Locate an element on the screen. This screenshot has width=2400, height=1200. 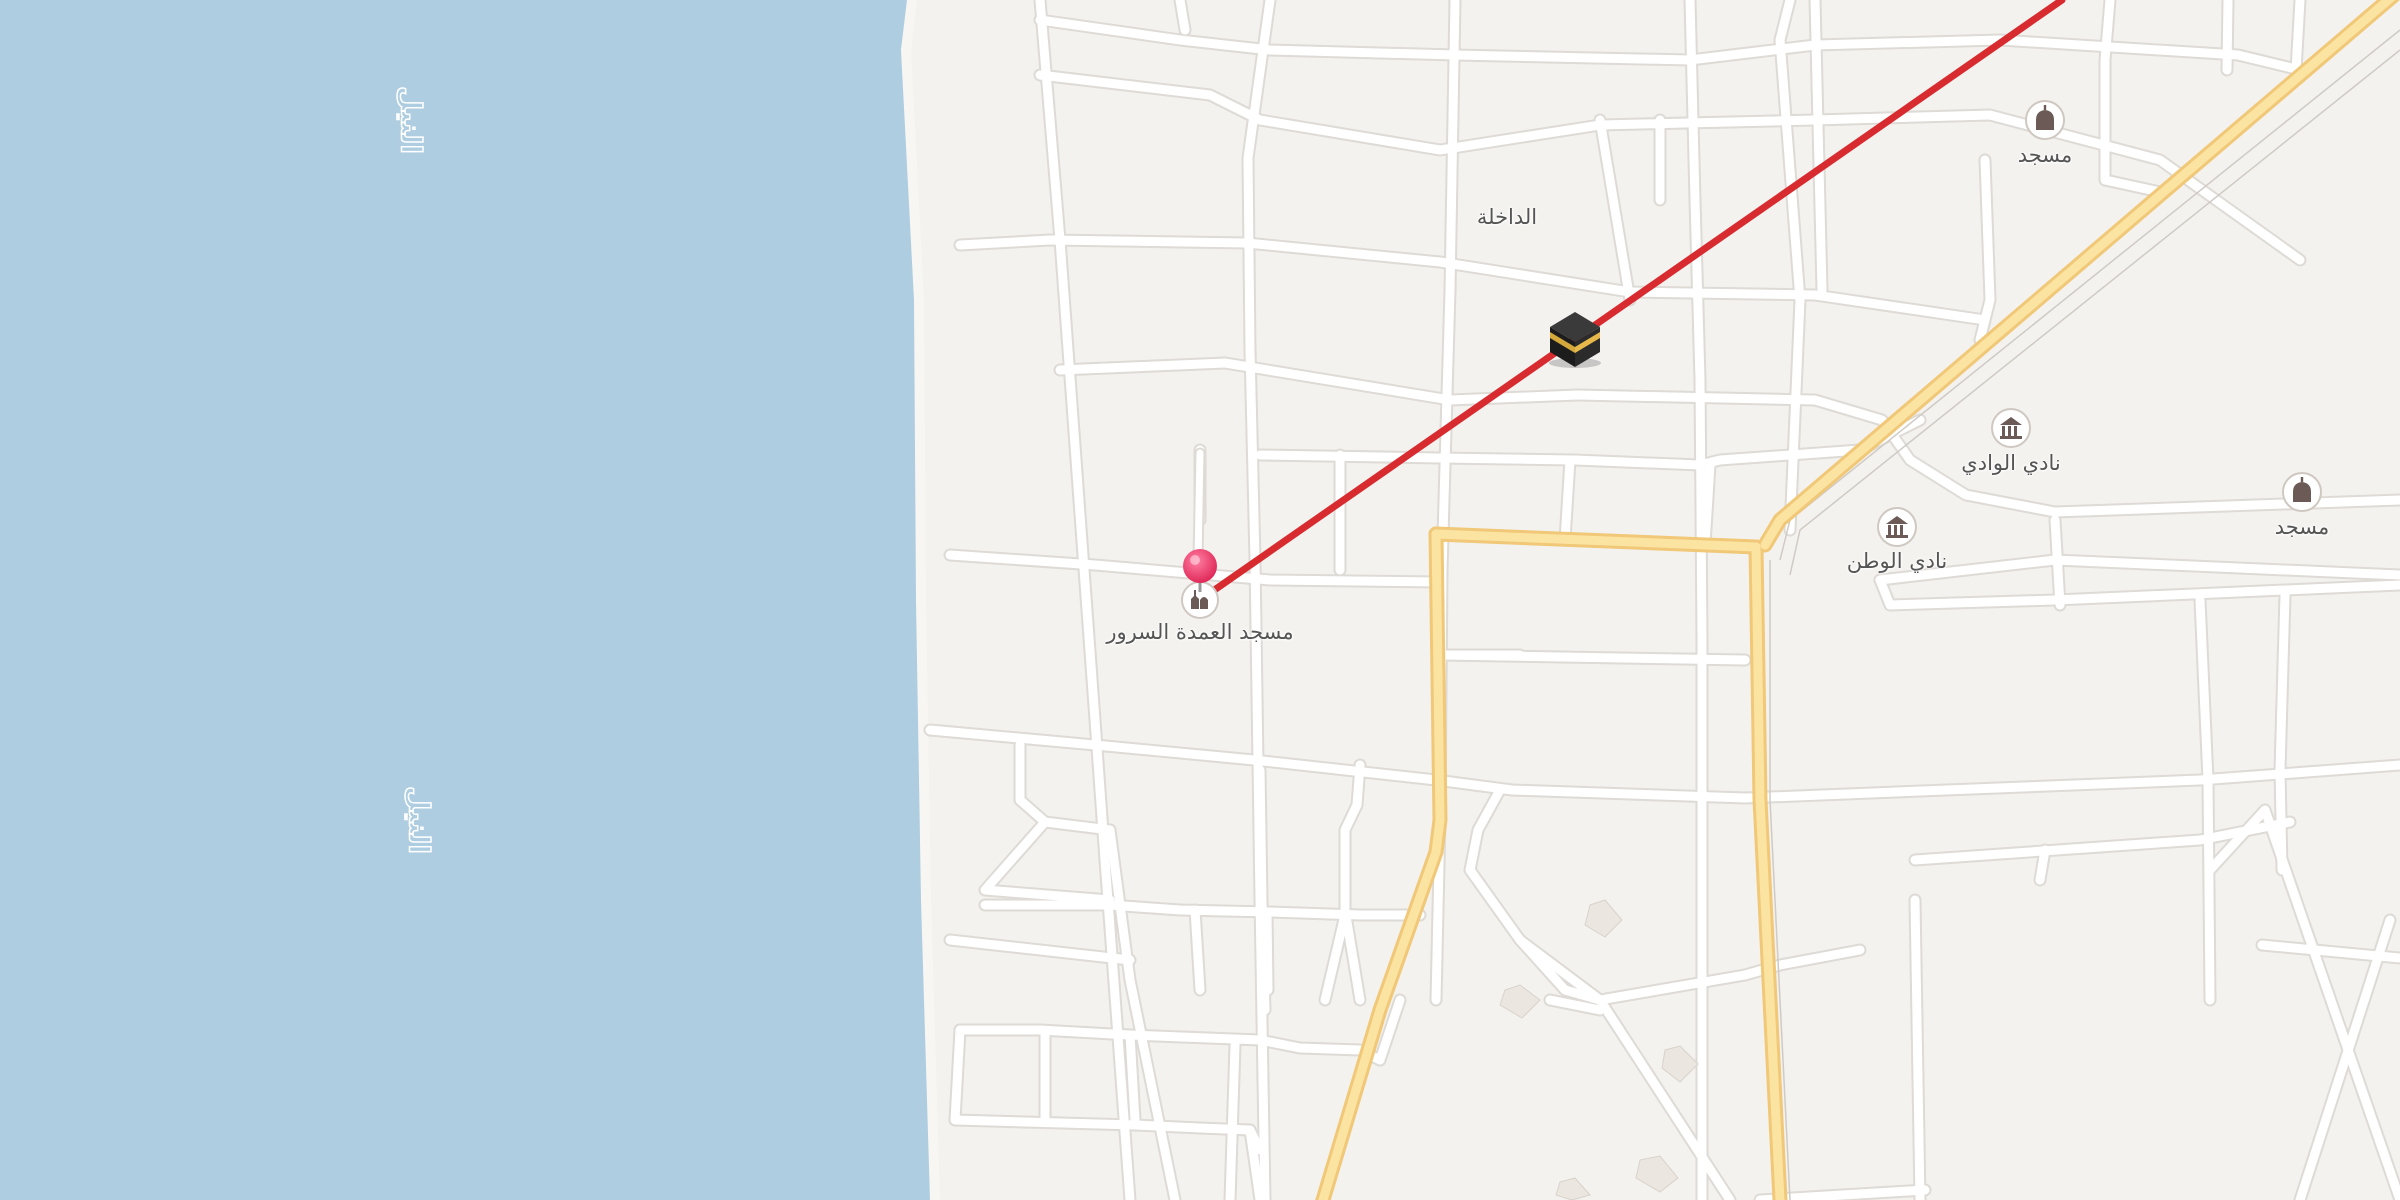
poi-label-mosque-east: مسجد is located at coordinates (2302, 527).